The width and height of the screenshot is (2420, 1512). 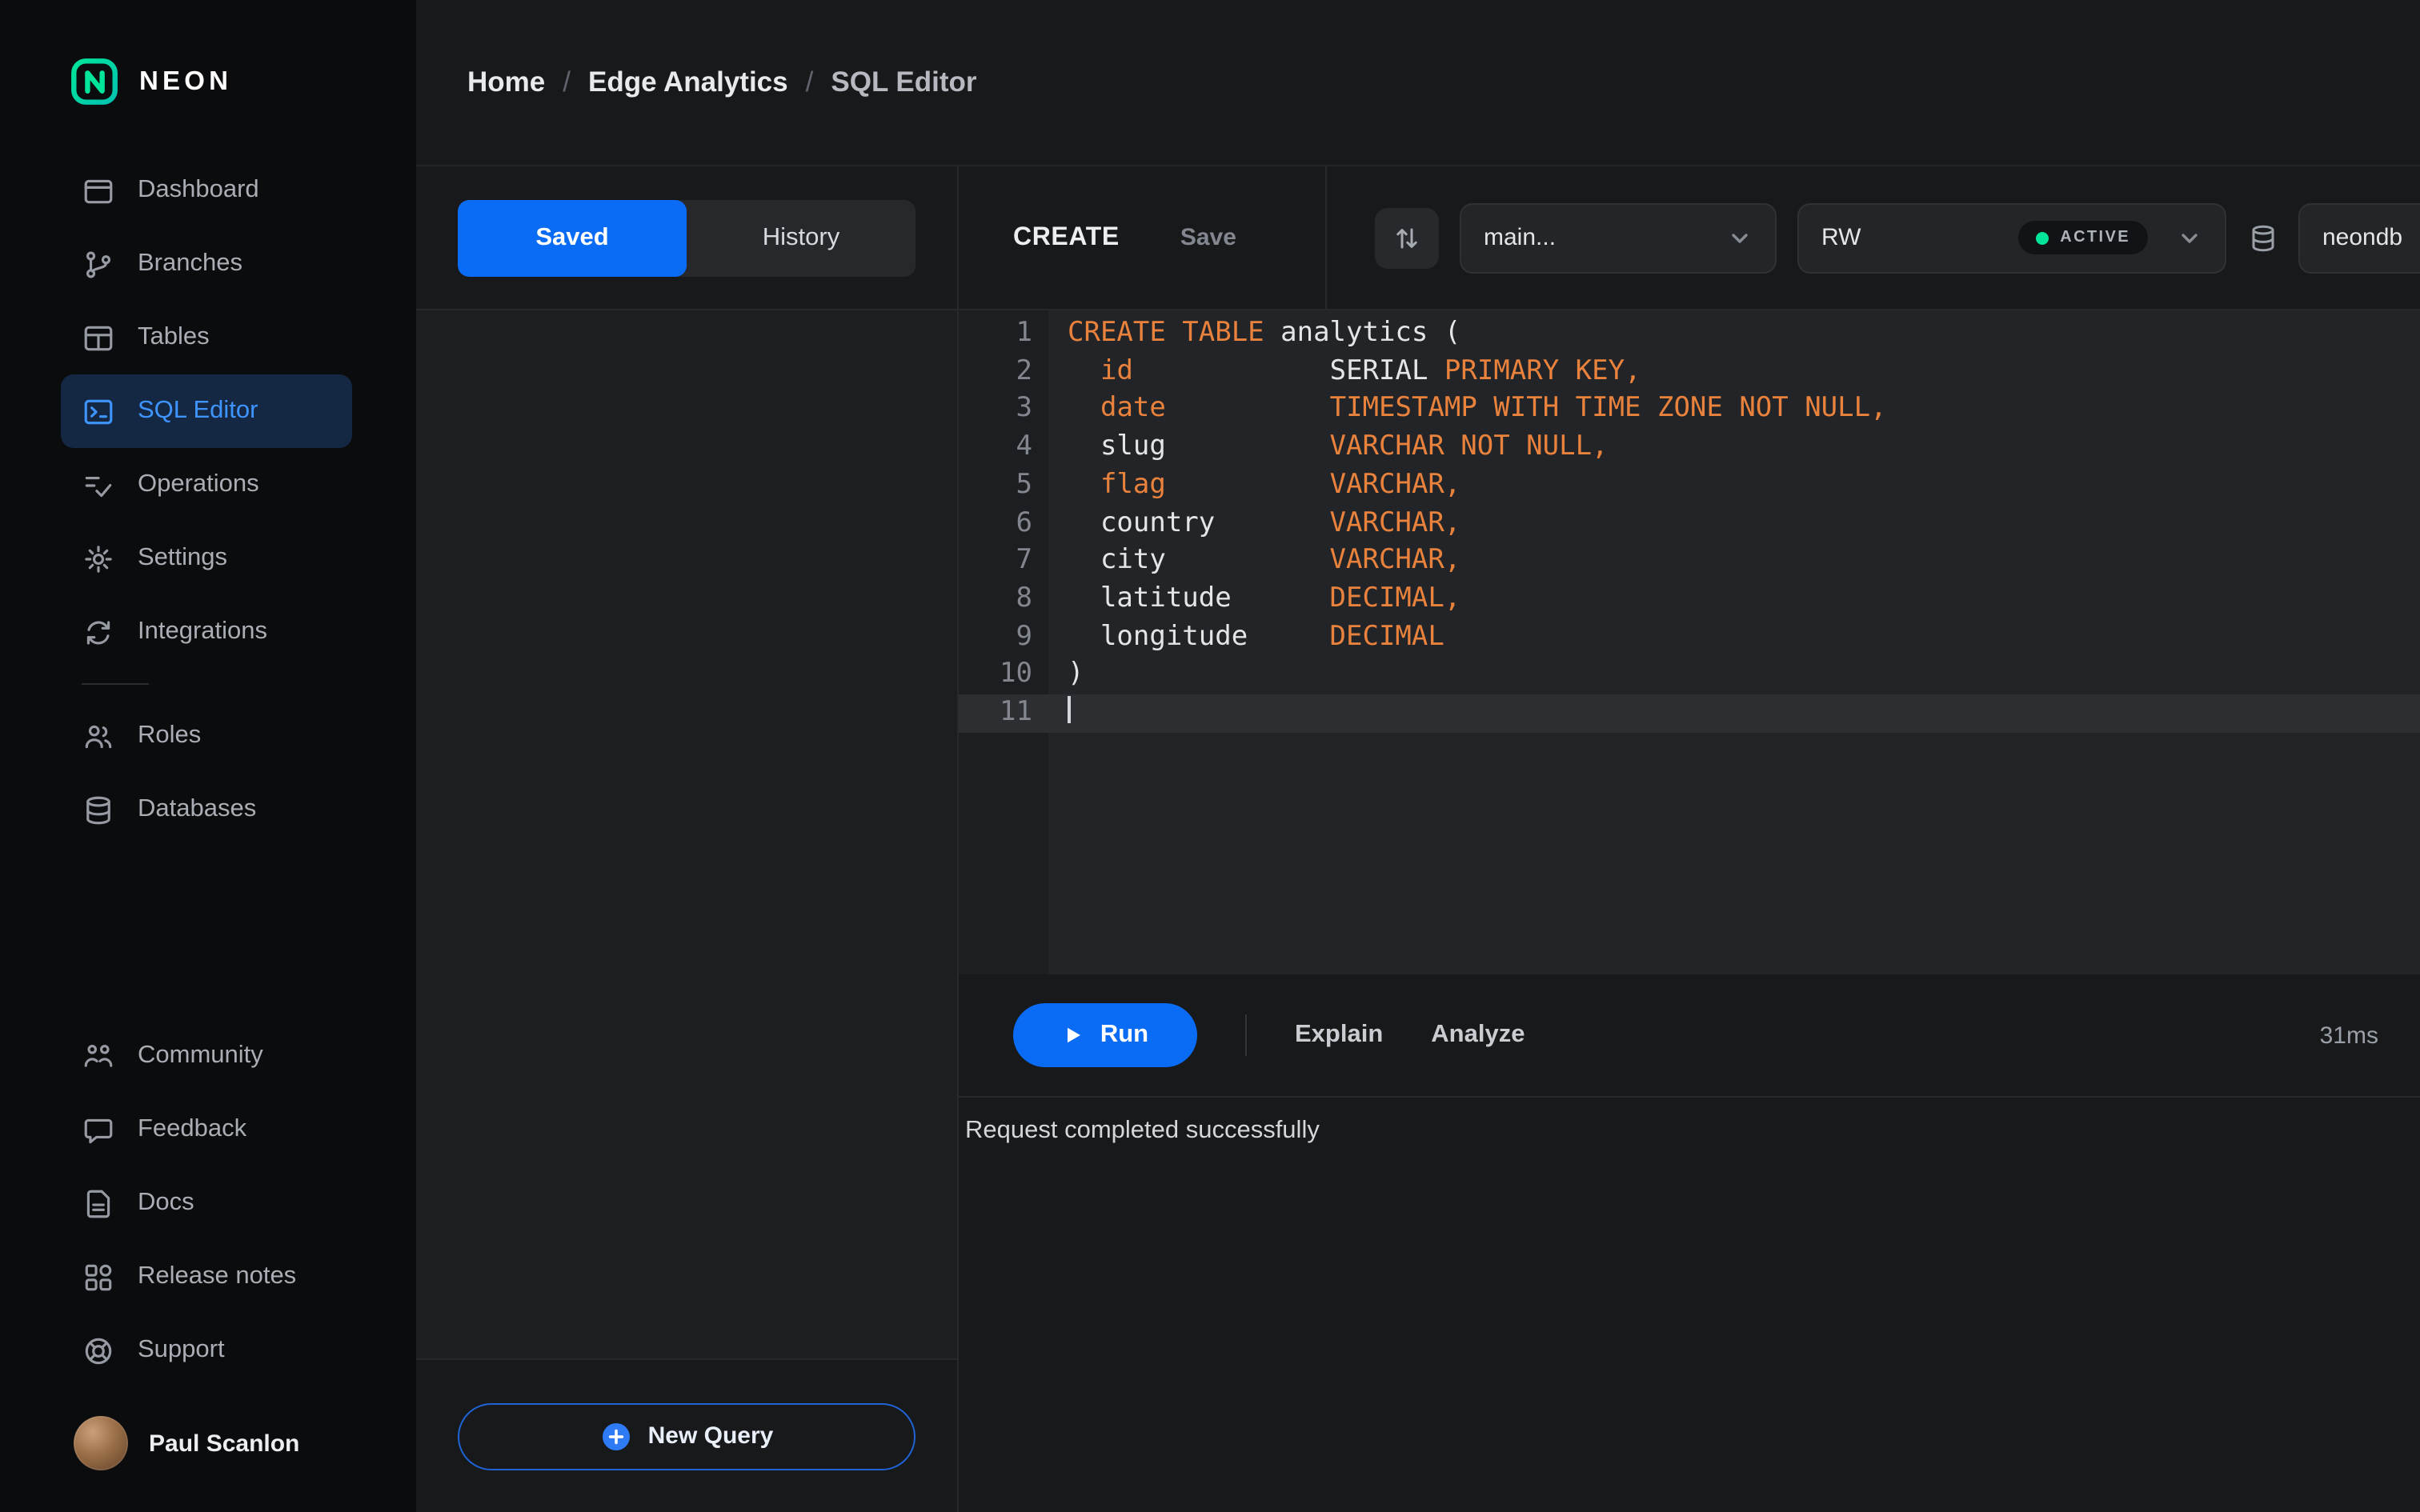 I want to click on nav-secondary: Roles Databases, so click(x=208, y=772).